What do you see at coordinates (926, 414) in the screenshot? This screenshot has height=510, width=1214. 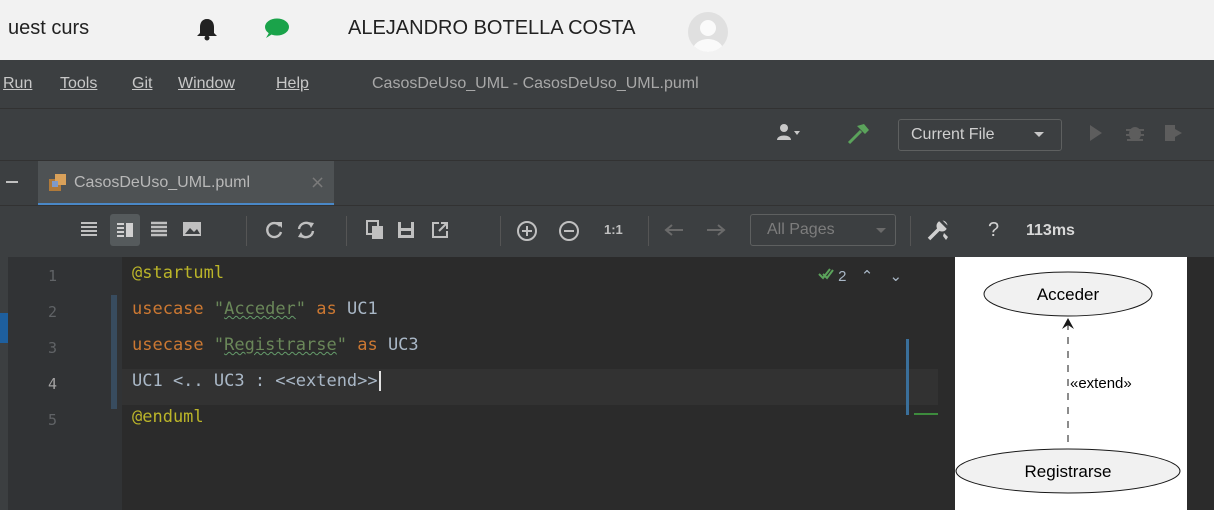 I see `error-stripe-marker` at bounding box center [926, 414].